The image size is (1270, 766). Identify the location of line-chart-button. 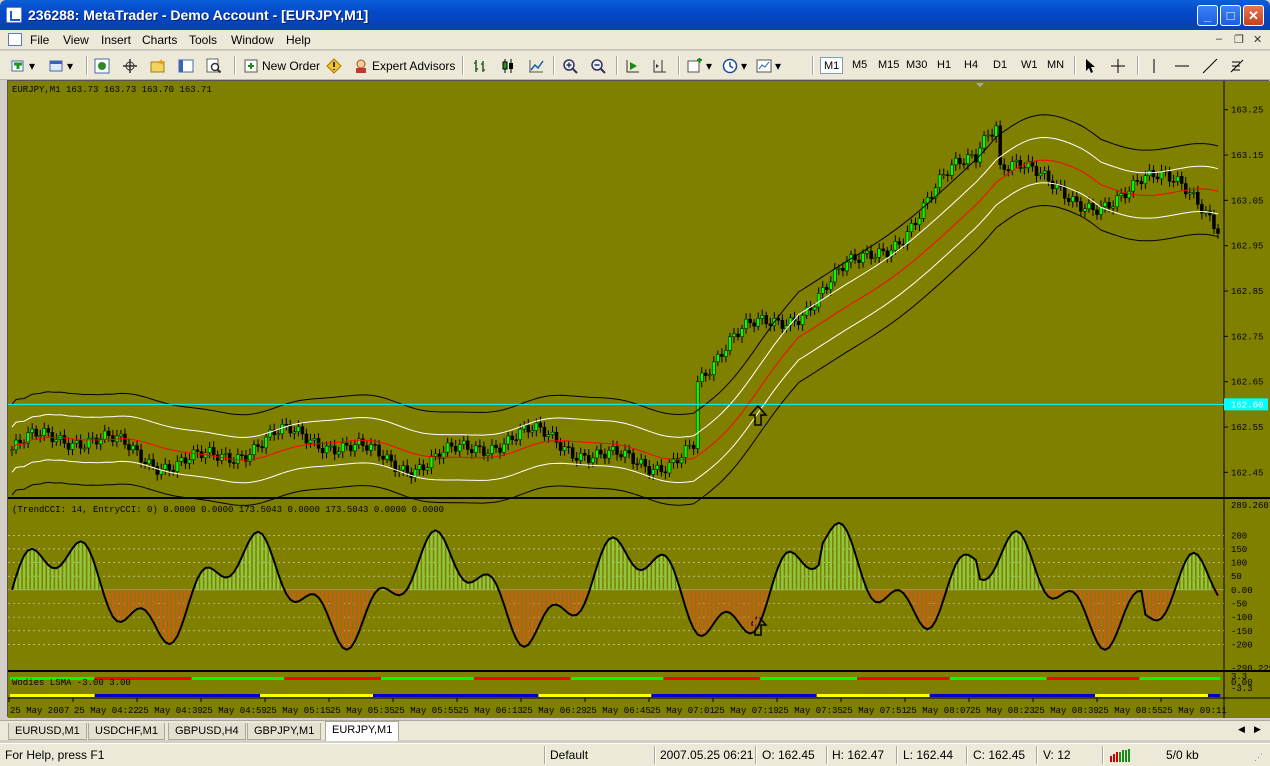
(537, 65).